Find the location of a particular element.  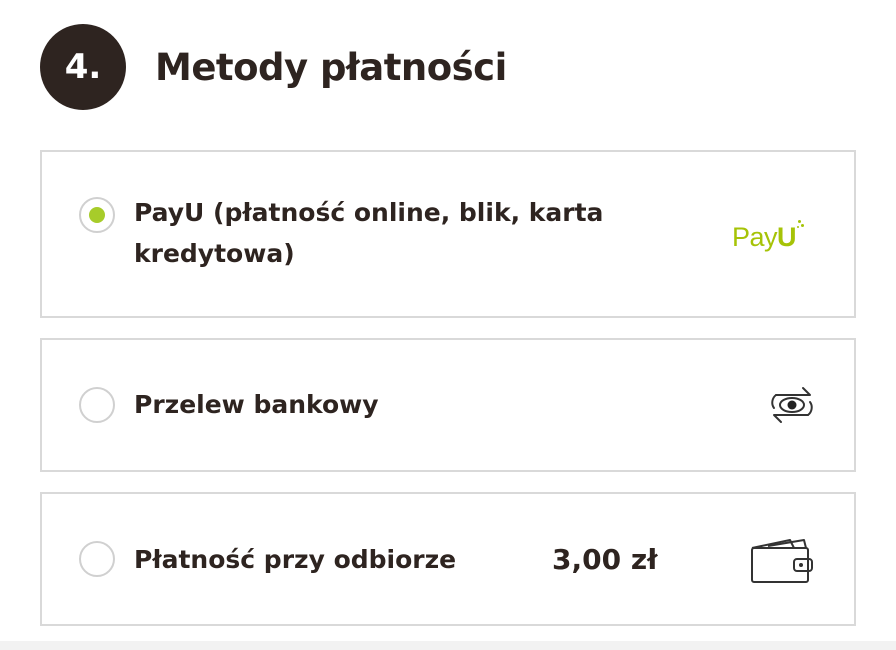

payu-logo-text: PayU is located at coordinates (764, 237).